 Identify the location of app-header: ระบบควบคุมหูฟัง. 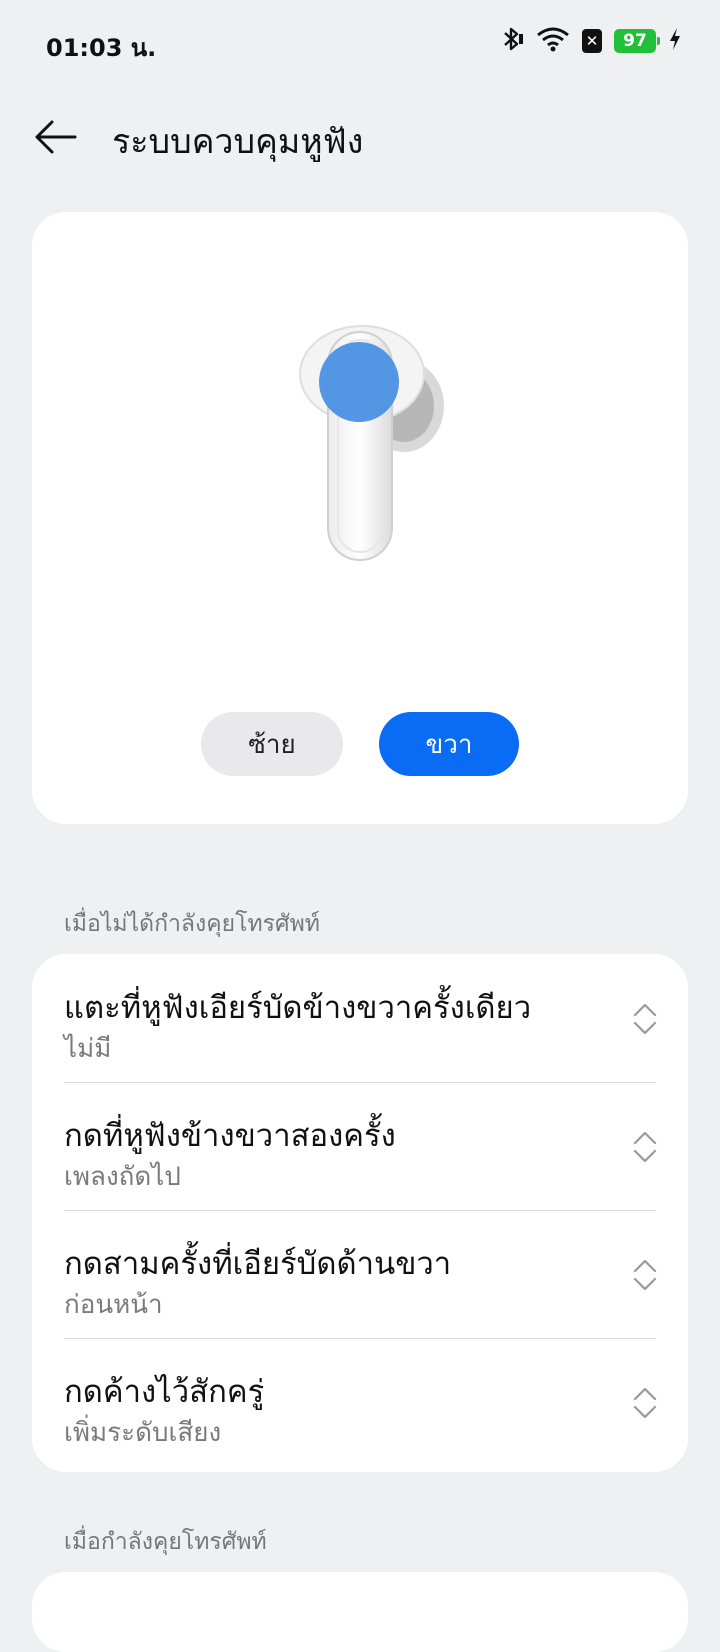
(360, 136).